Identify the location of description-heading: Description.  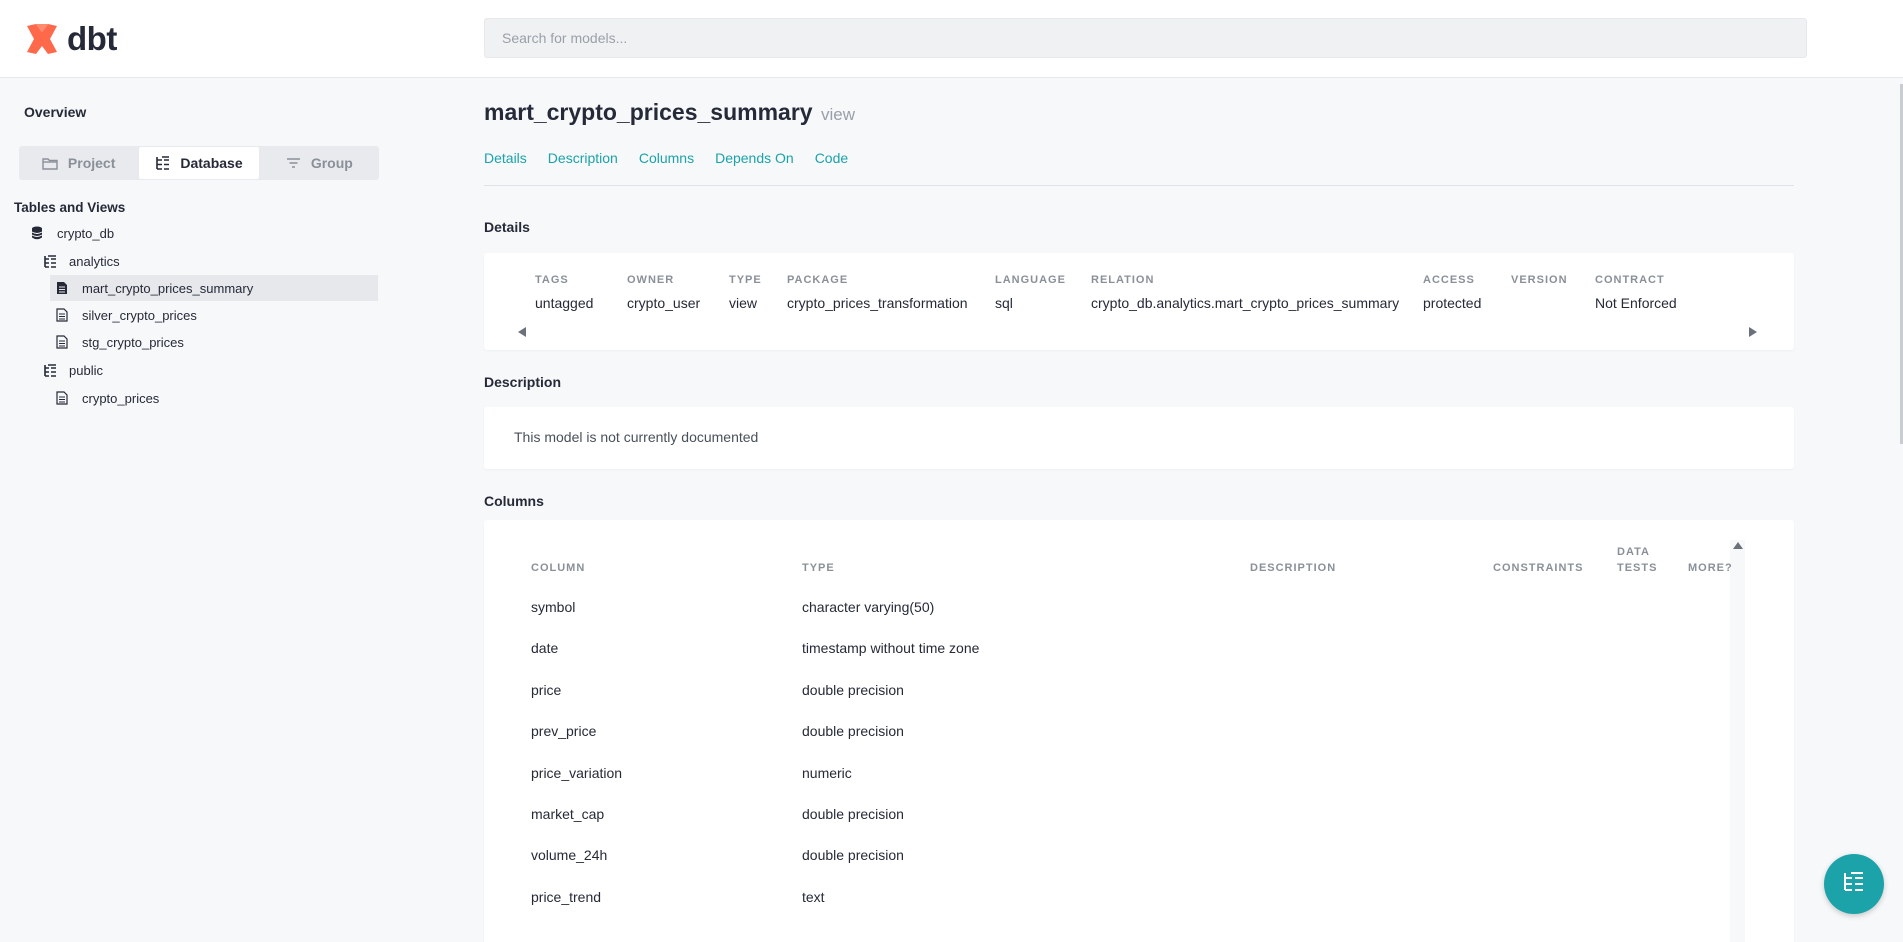
(523, 382).